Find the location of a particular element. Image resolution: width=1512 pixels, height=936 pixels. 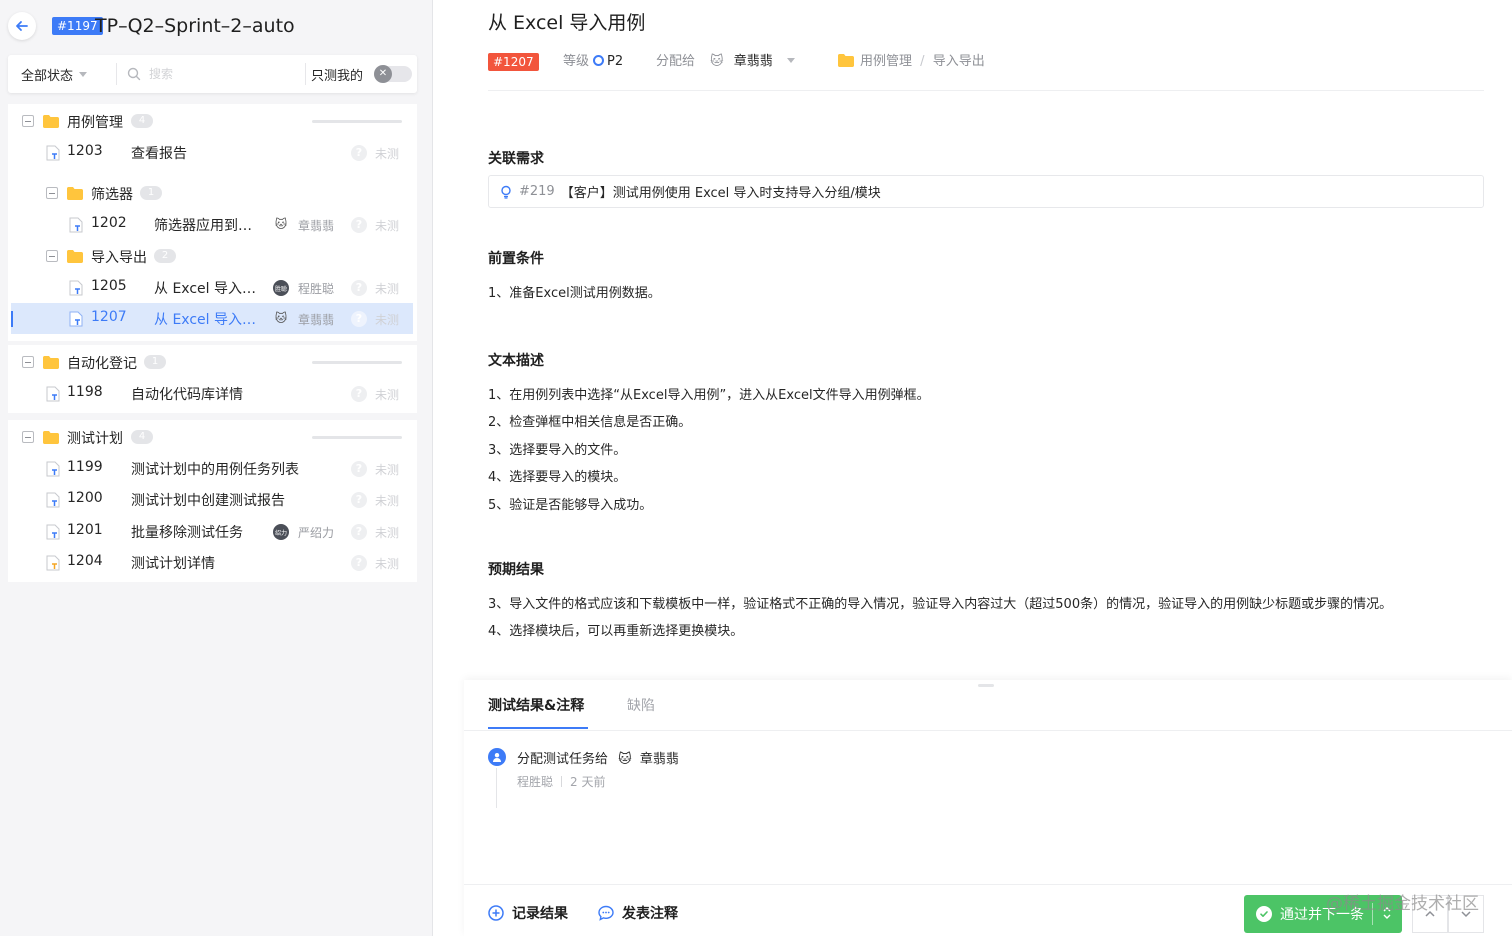

assignee-name: 程胜聪 is located at coordinates (316, 289).